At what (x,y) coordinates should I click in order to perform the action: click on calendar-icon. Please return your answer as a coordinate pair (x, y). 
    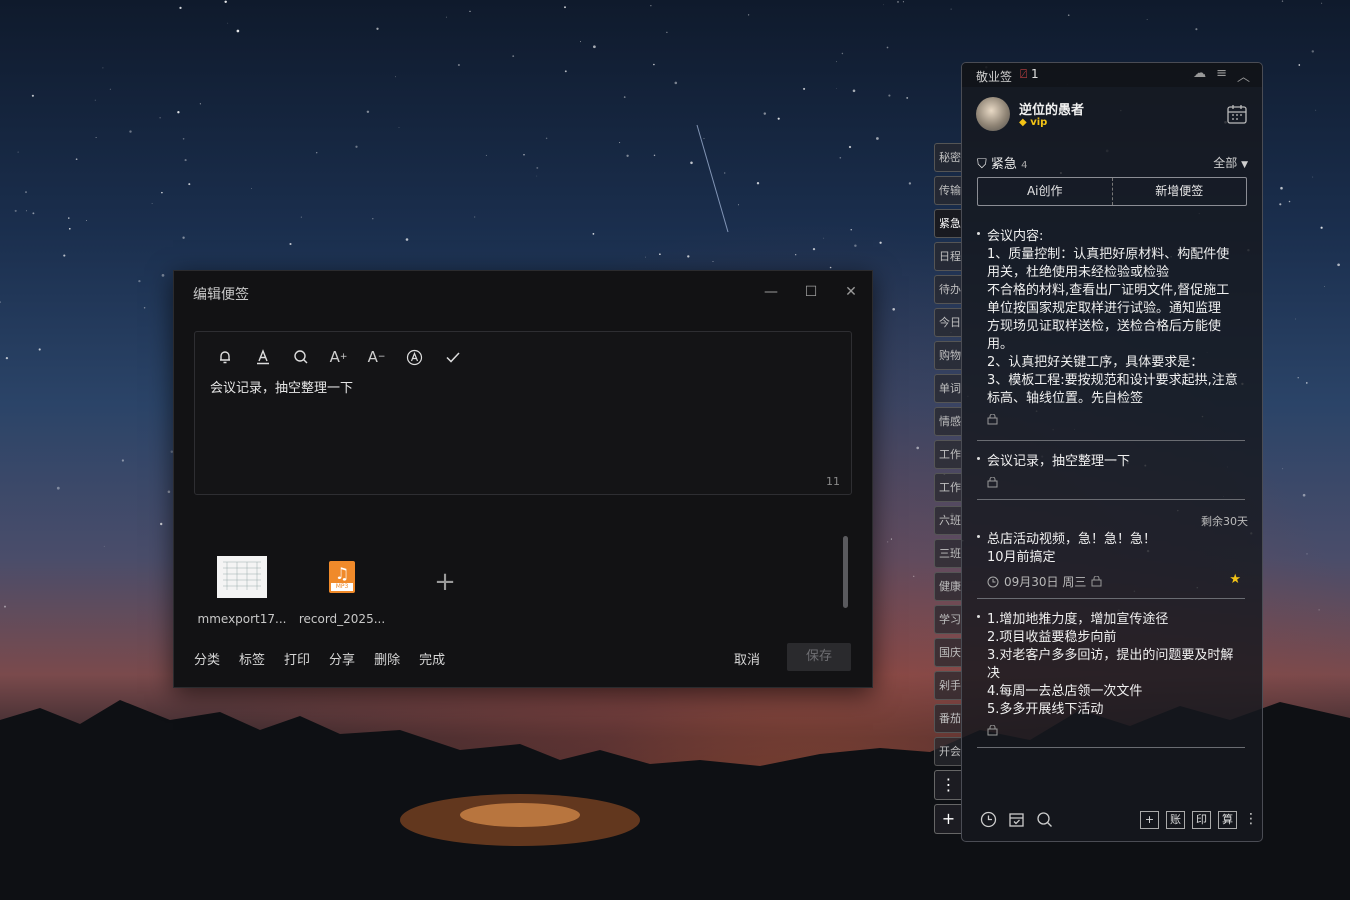
    Looking at the image, I should click on (1237, 114).